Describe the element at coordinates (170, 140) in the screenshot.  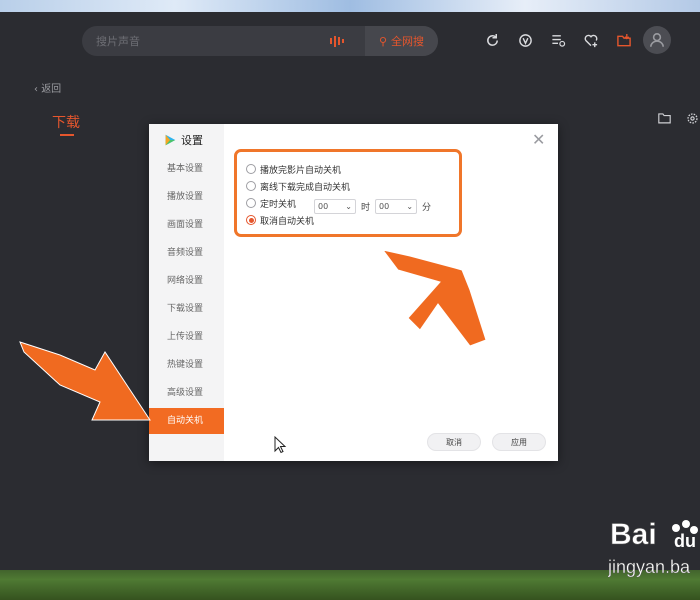
I see `app-logo-icon` at that location.